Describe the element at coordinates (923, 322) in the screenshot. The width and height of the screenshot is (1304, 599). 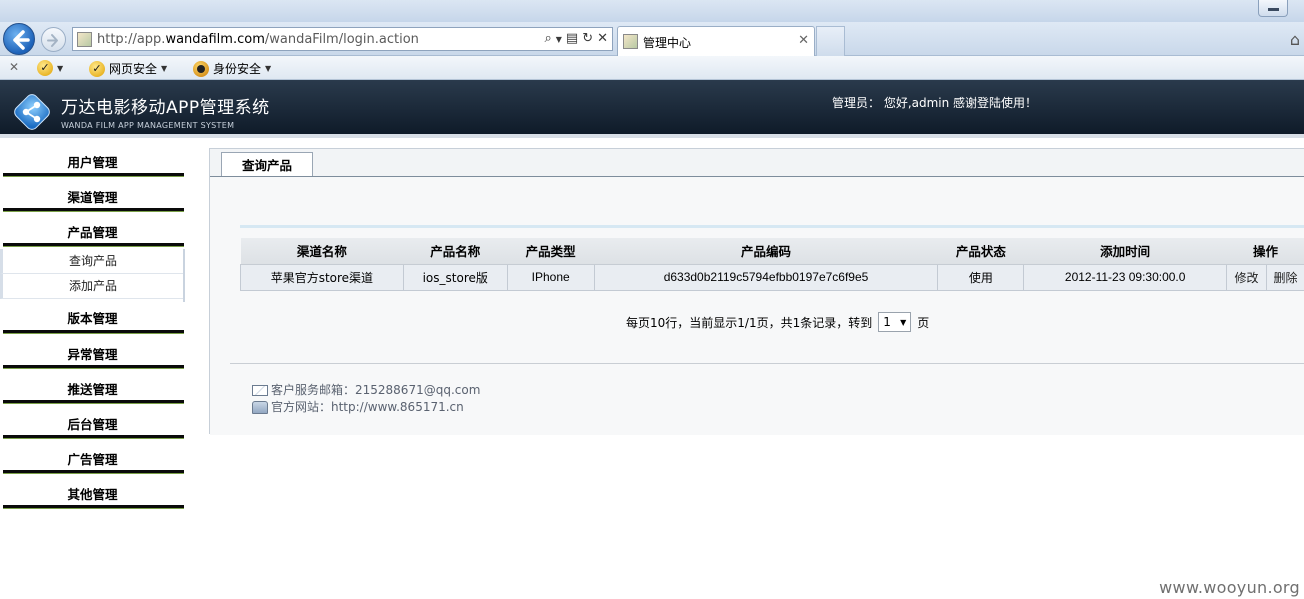
I see `pagination-suffix: 页` at that location.